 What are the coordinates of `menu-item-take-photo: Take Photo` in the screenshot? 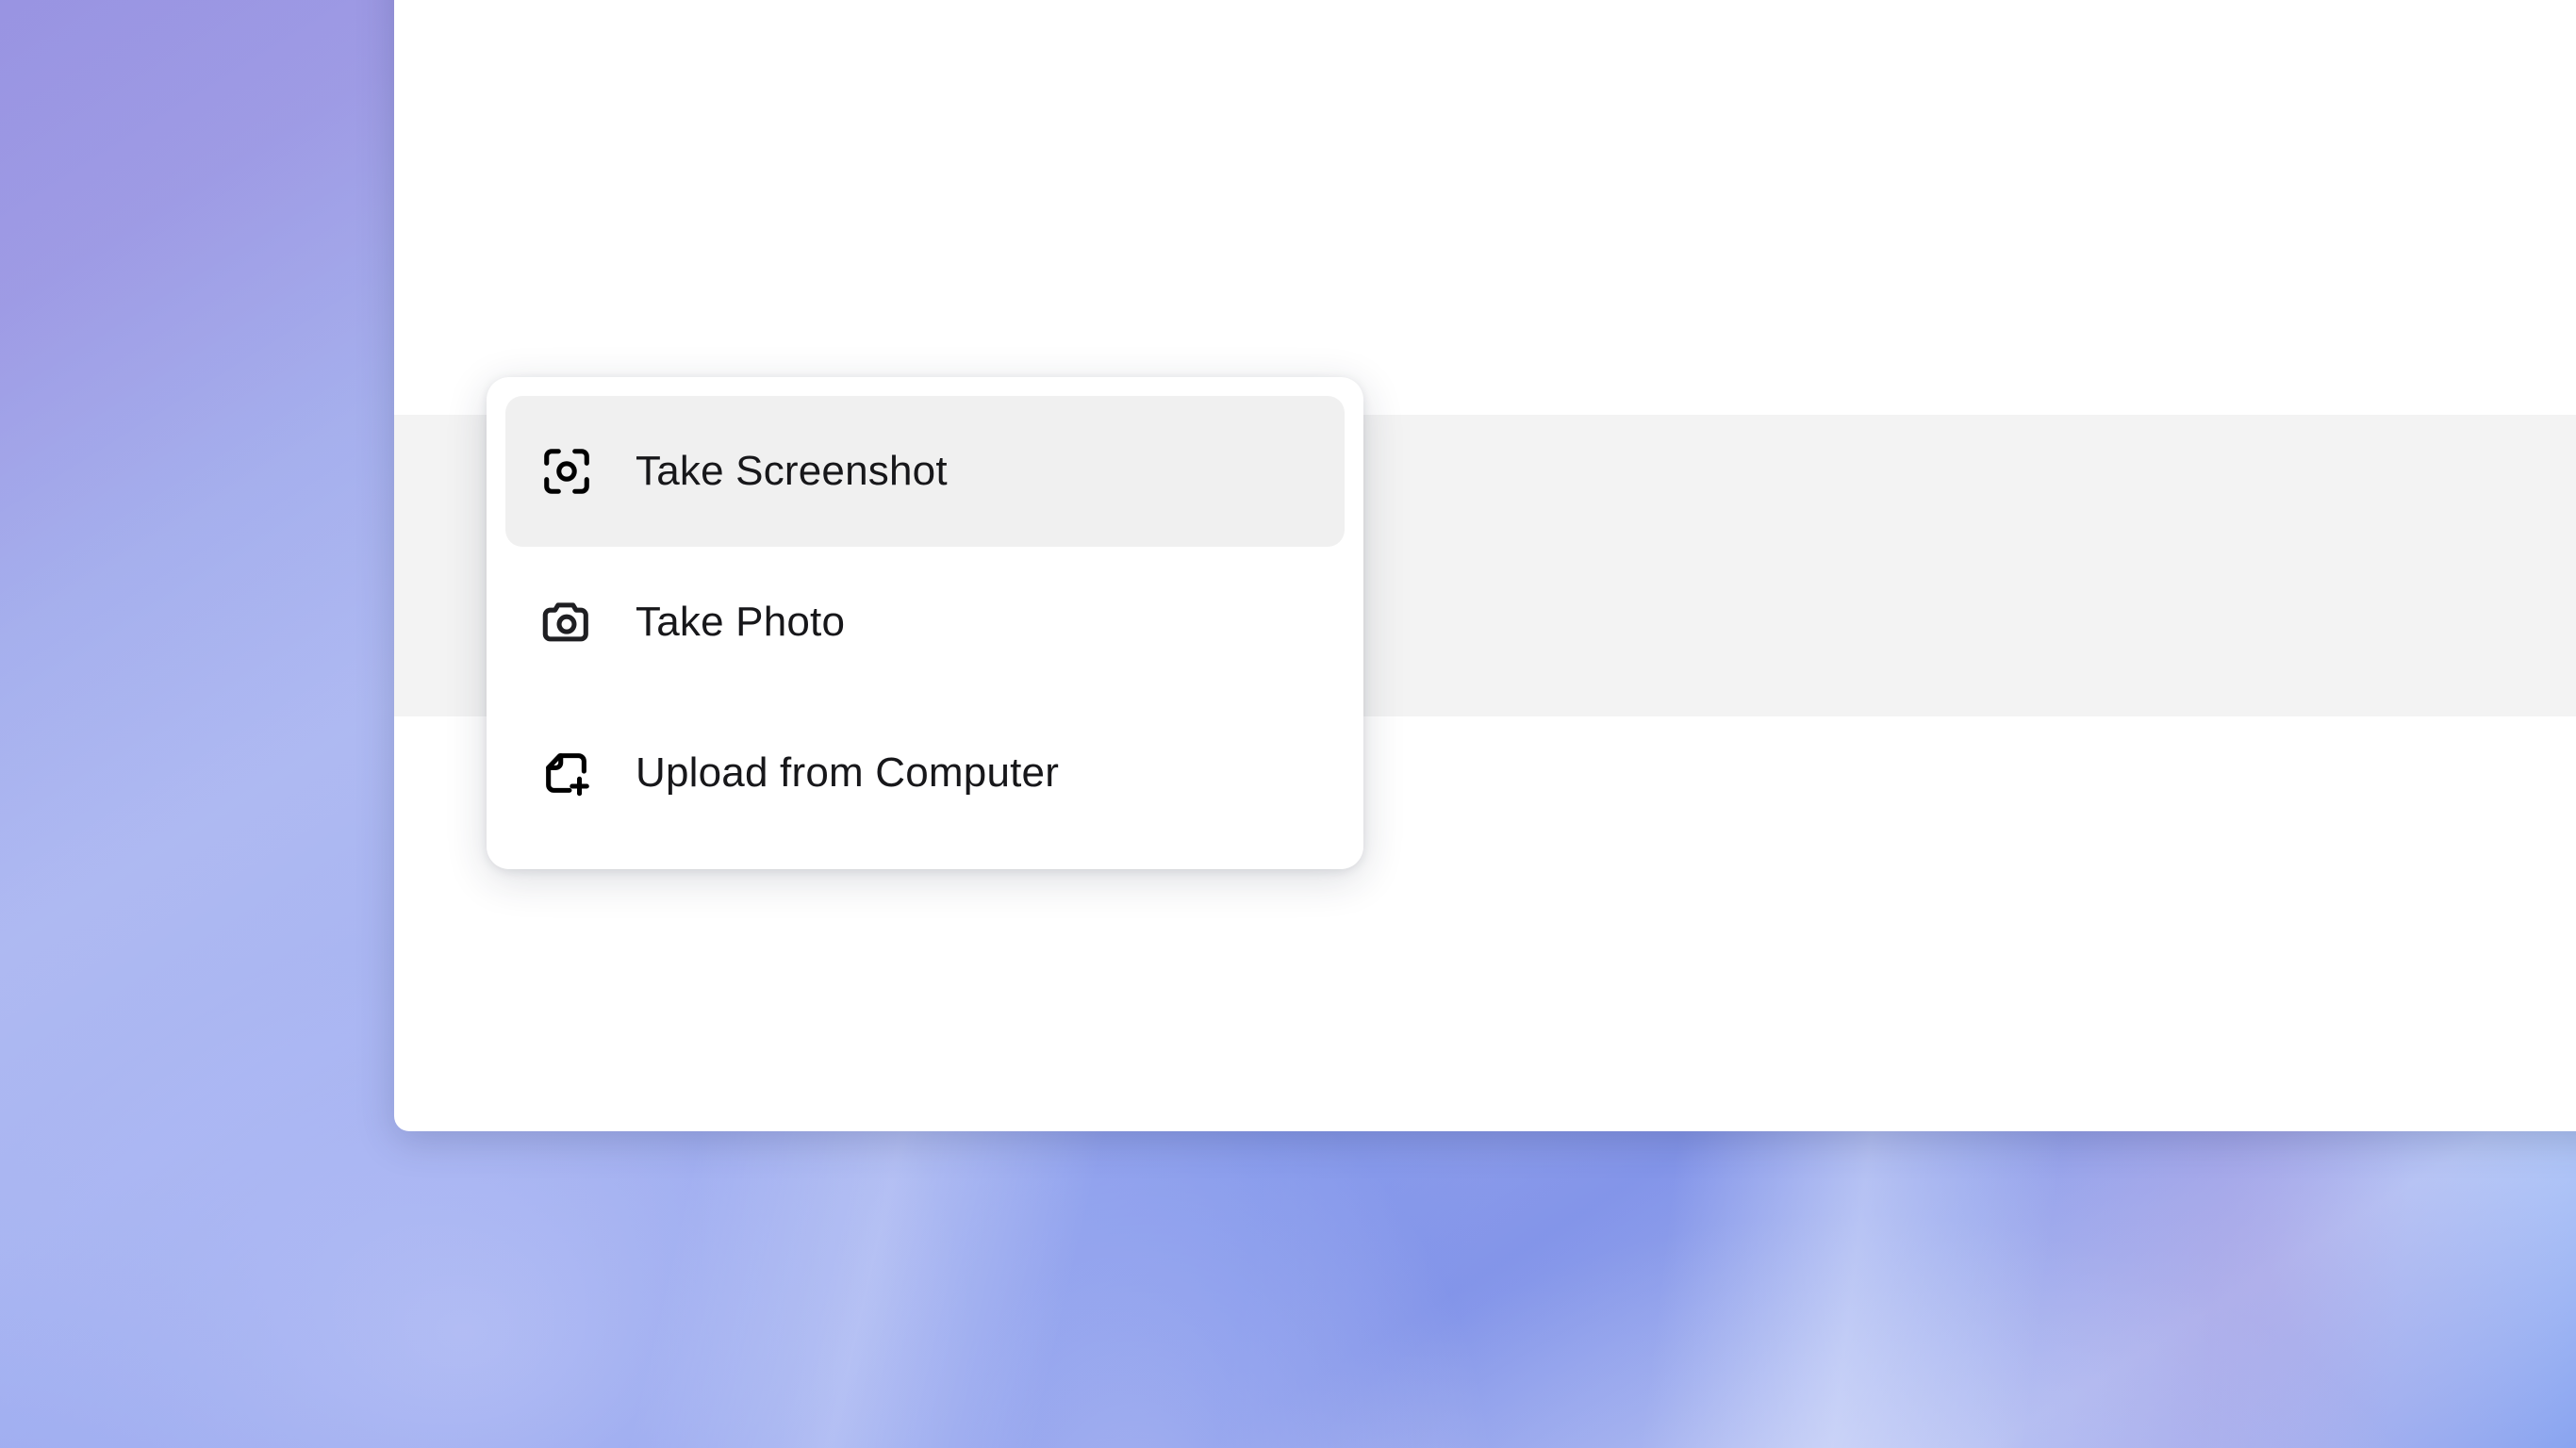 It's located at (925, 622).